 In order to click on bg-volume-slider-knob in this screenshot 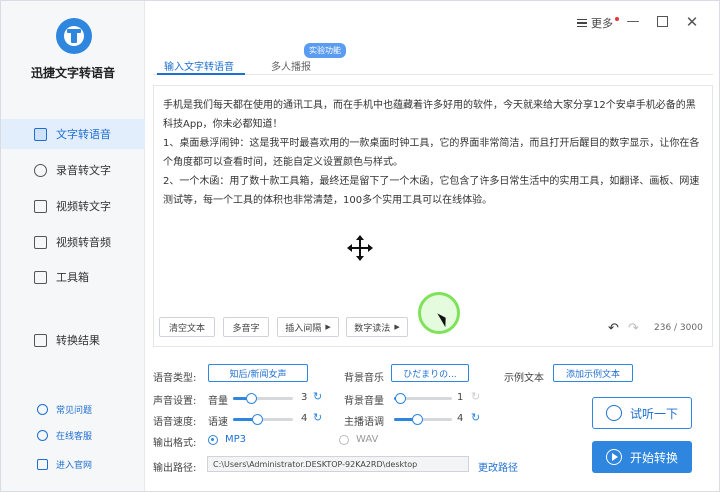, I will do `click(400, 398)`.